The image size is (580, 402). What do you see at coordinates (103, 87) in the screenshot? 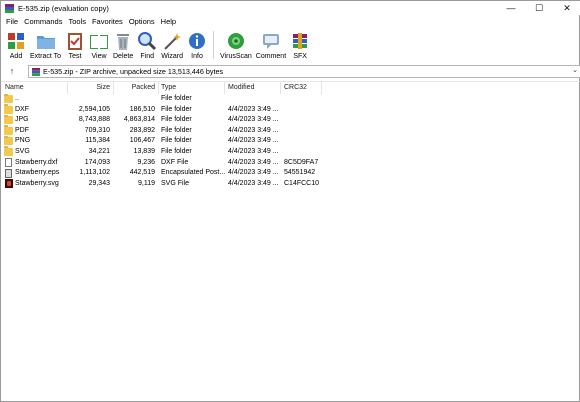
I see `column-header-size: Size` at bounding box center [103, 87].